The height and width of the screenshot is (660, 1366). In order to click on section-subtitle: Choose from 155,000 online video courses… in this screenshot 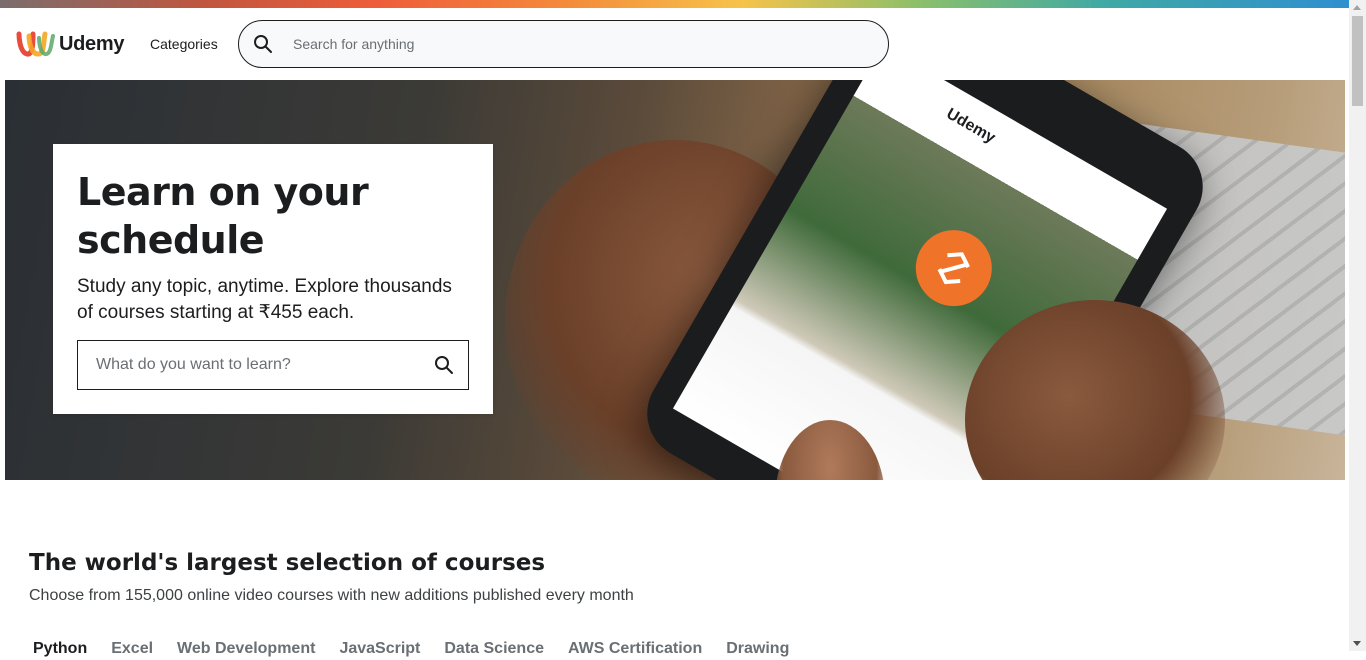, I will do `click(331, 595)`.